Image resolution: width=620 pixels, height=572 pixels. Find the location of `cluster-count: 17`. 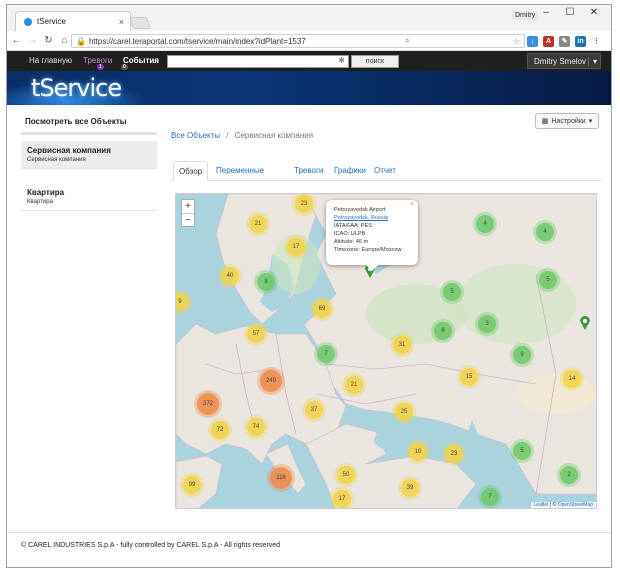

cluster-count: 17 is located at coordinates (342, 499).